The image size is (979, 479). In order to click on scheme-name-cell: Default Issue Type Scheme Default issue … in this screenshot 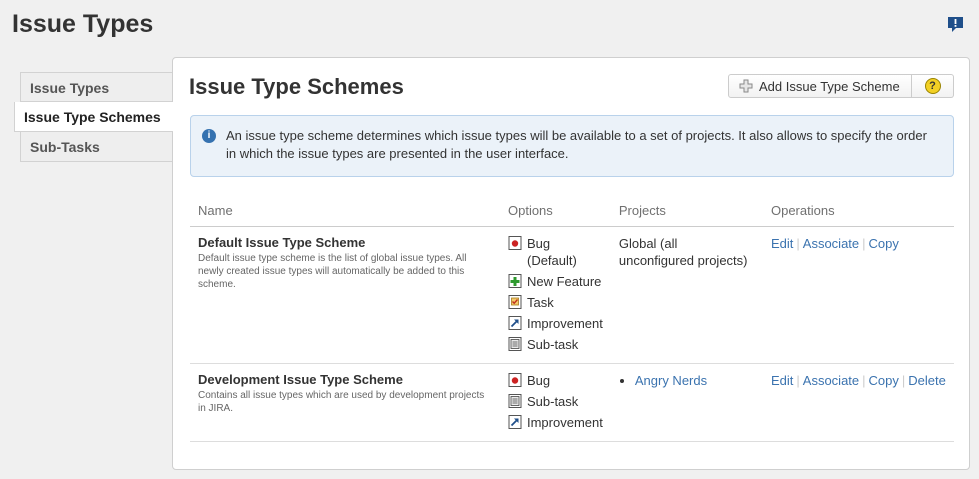, I will do `click(345, 295)`.